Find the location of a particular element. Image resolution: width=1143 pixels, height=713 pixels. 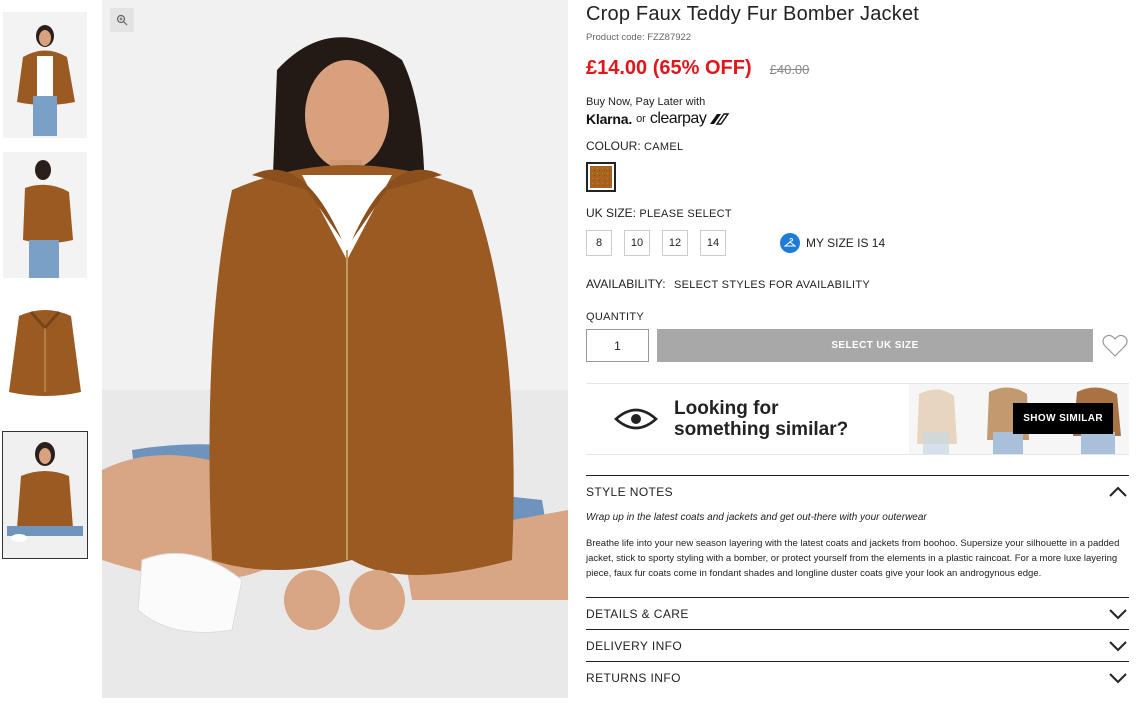

bnpl-logos: Klarna. or clearpay is located at coordinates (857, 119).